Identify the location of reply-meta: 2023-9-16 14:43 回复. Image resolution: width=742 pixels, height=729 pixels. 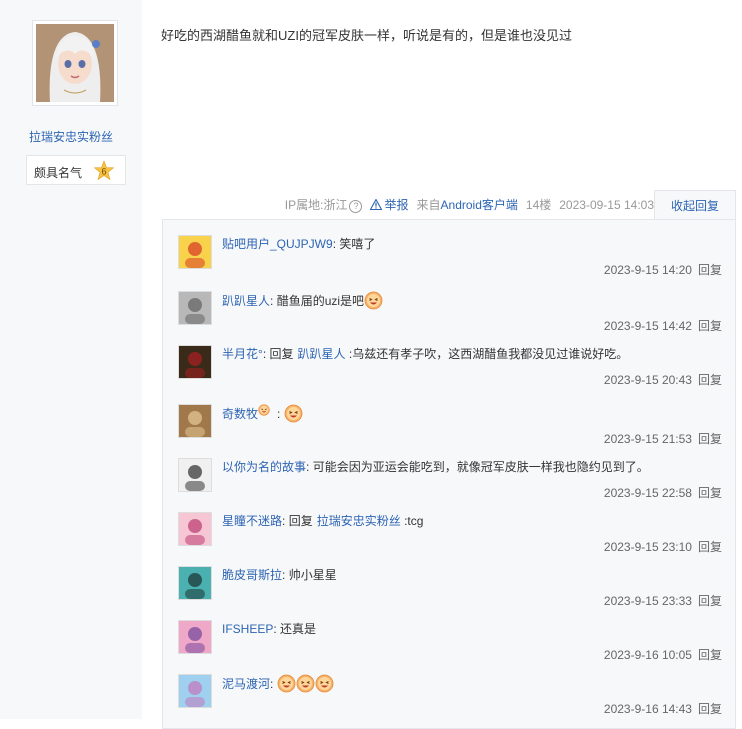
(663, 708).